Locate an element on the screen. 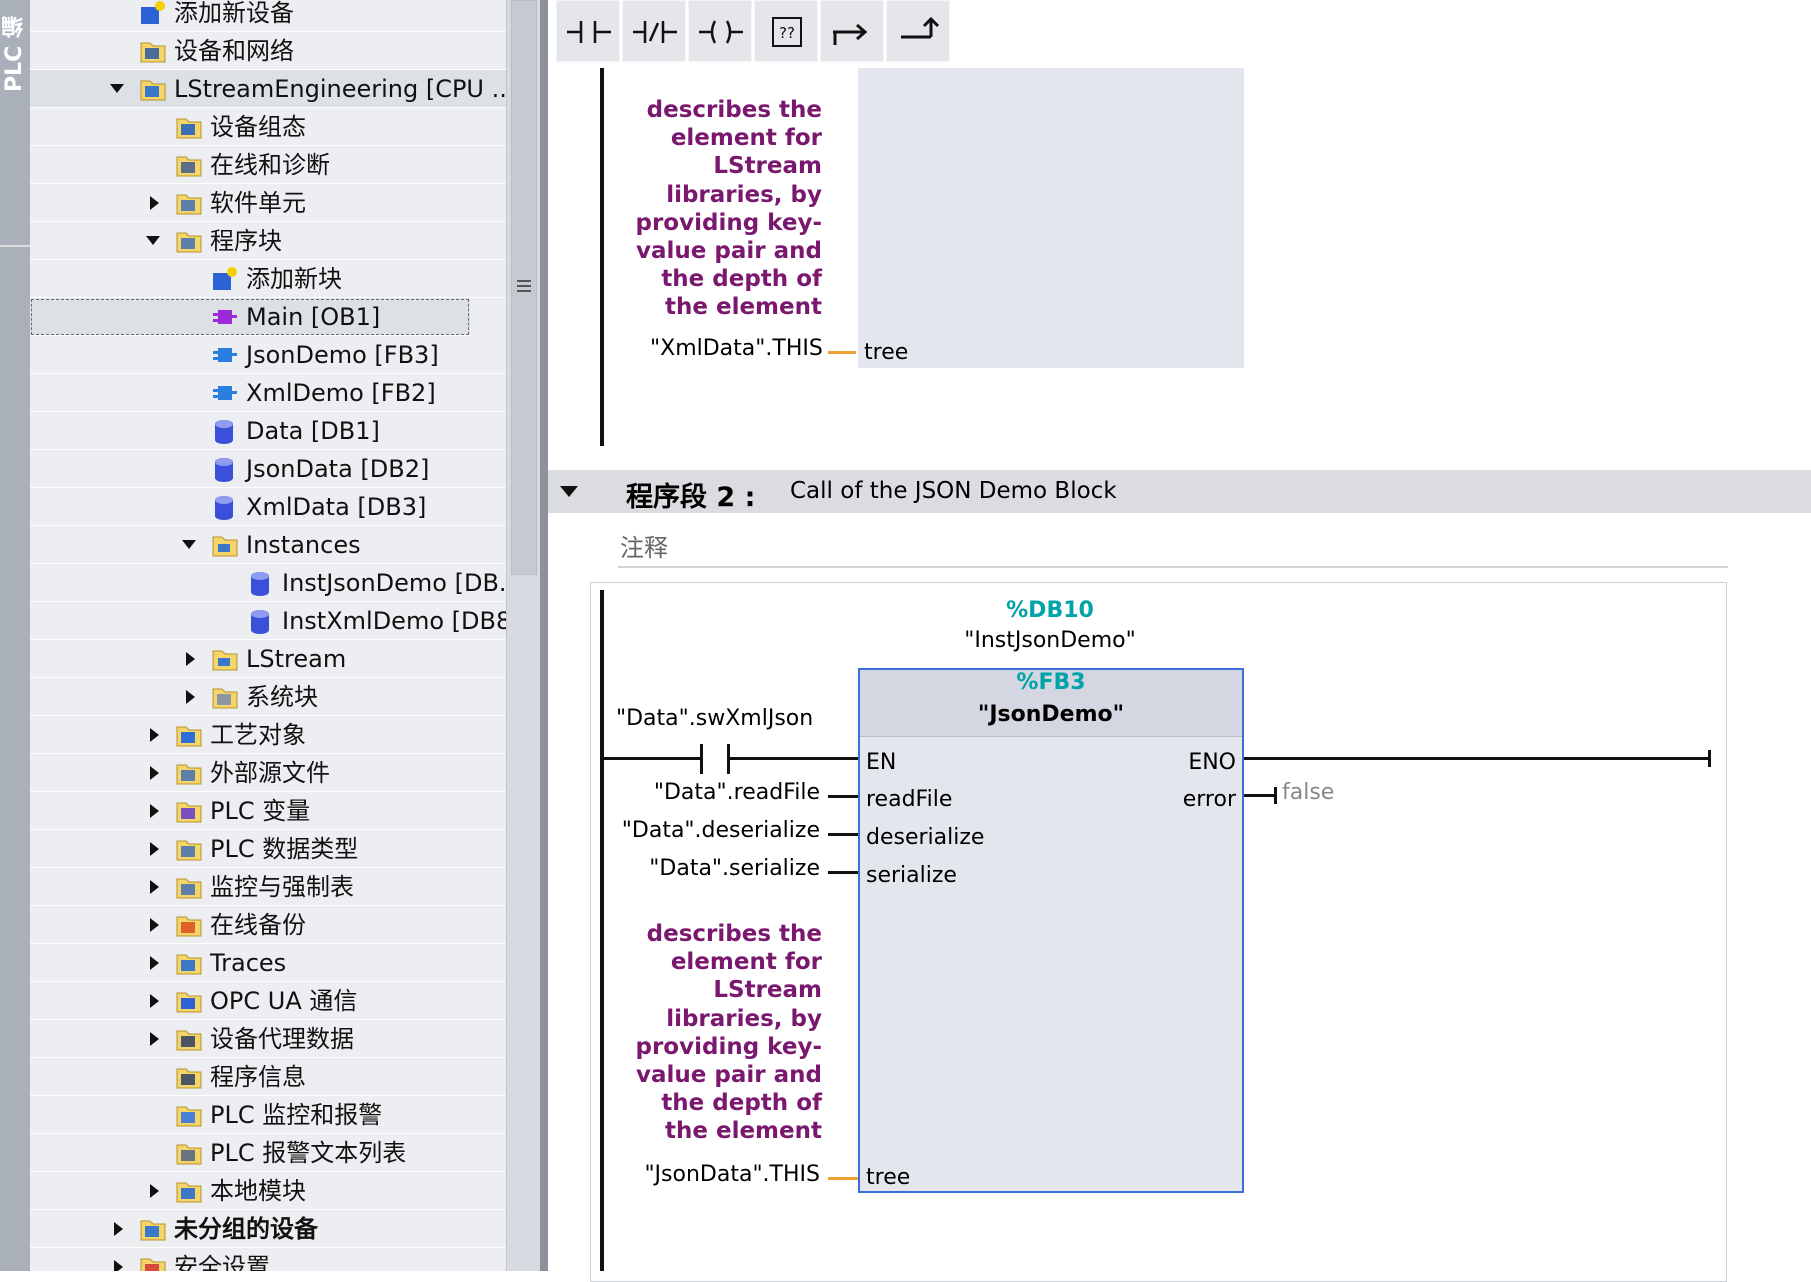 The height and width of the screenshot is (1282, 1811). tree-item: 在线备份 is located at coordinates (268, 925).